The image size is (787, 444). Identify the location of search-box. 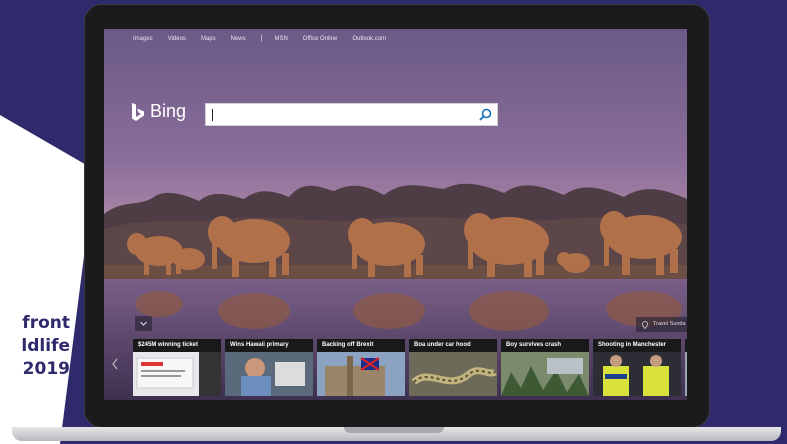
(351, 114).